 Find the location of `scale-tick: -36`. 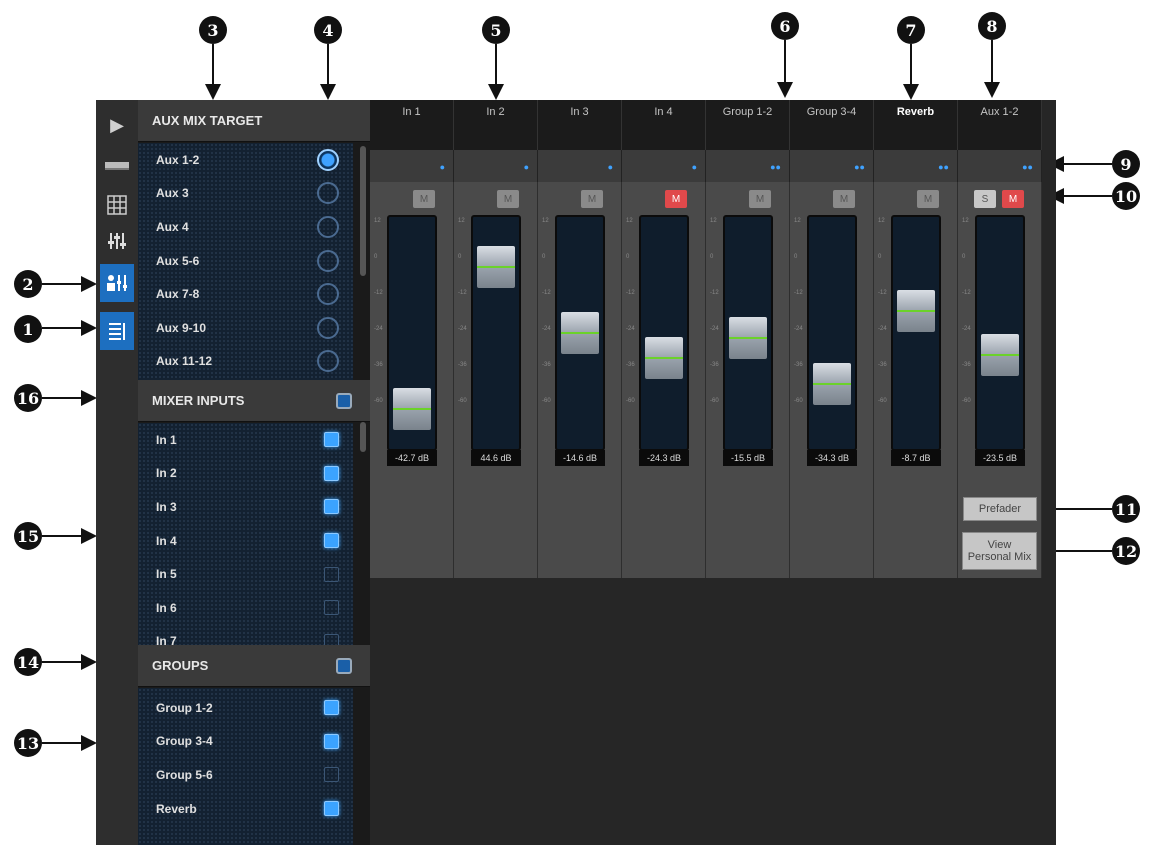

scale-tick: -36 is located at coordinates (714, 365).